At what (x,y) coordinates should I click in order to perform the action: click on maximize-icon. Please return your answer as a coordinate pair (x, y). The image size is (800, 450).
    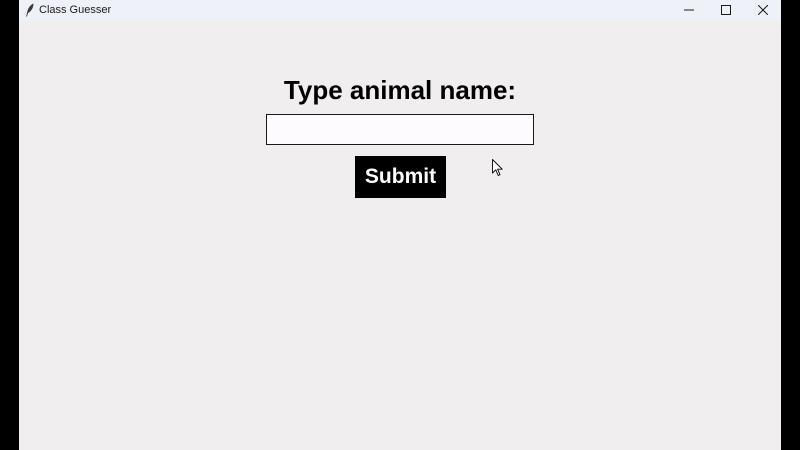
    Looking at the image, I should click on (725, 10).